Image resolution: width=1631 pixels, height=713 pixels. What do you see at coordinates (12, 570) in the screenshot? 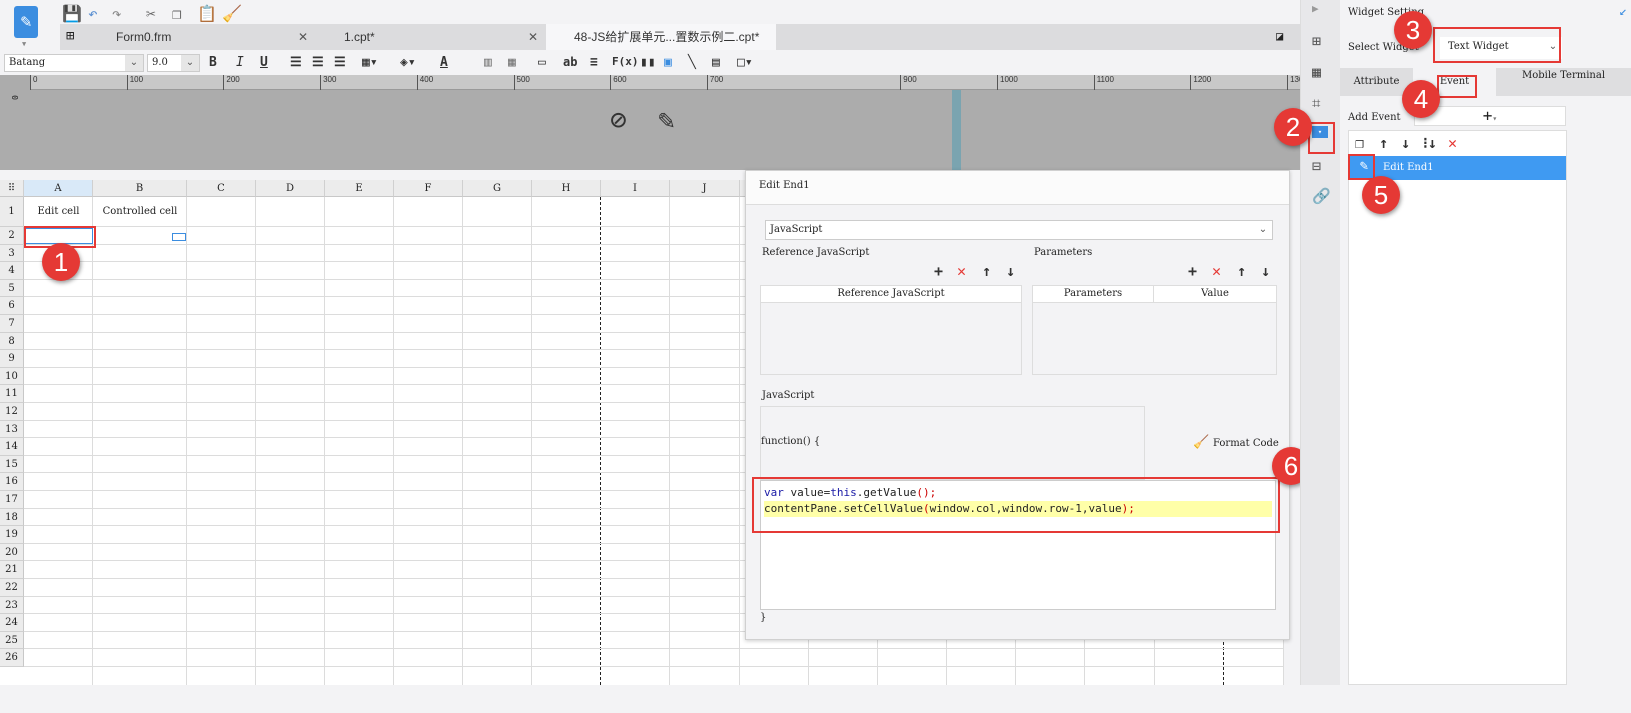
I see `row-header: 21` at bounding box center [12, 570].